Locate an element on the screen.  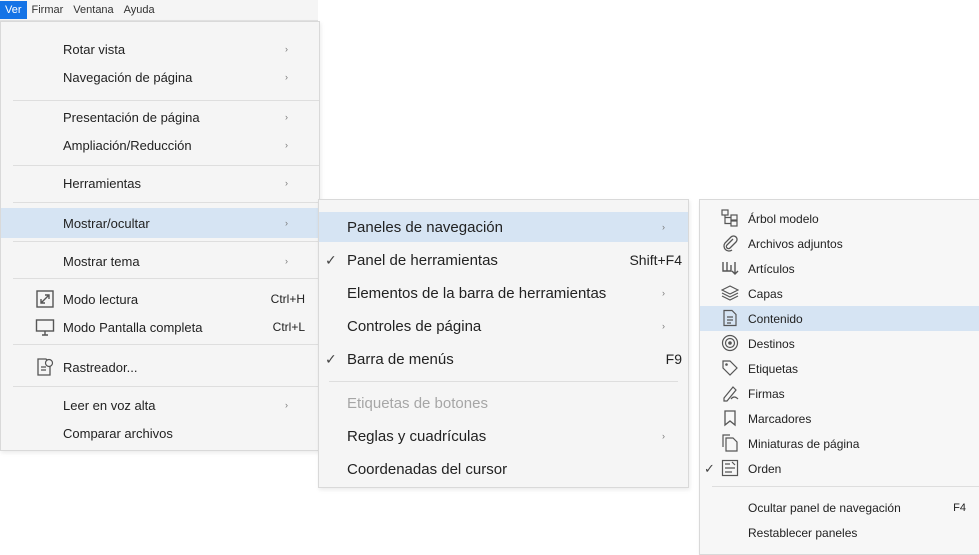
page-thumbnails-icon is located at coordinates (730, 443).